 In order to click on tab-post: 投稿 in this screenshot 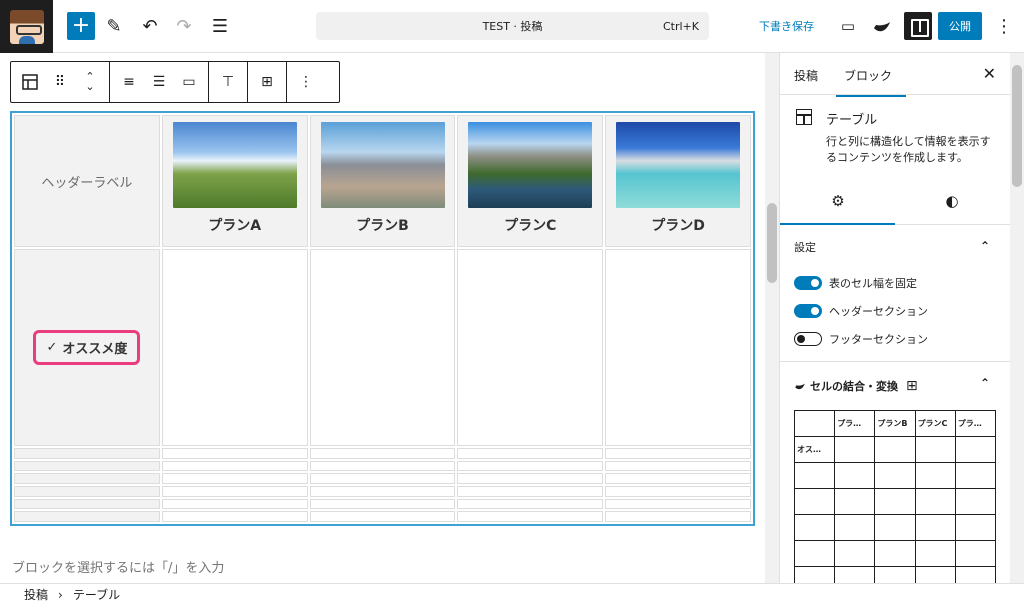, I will do `click(806, 75)`.